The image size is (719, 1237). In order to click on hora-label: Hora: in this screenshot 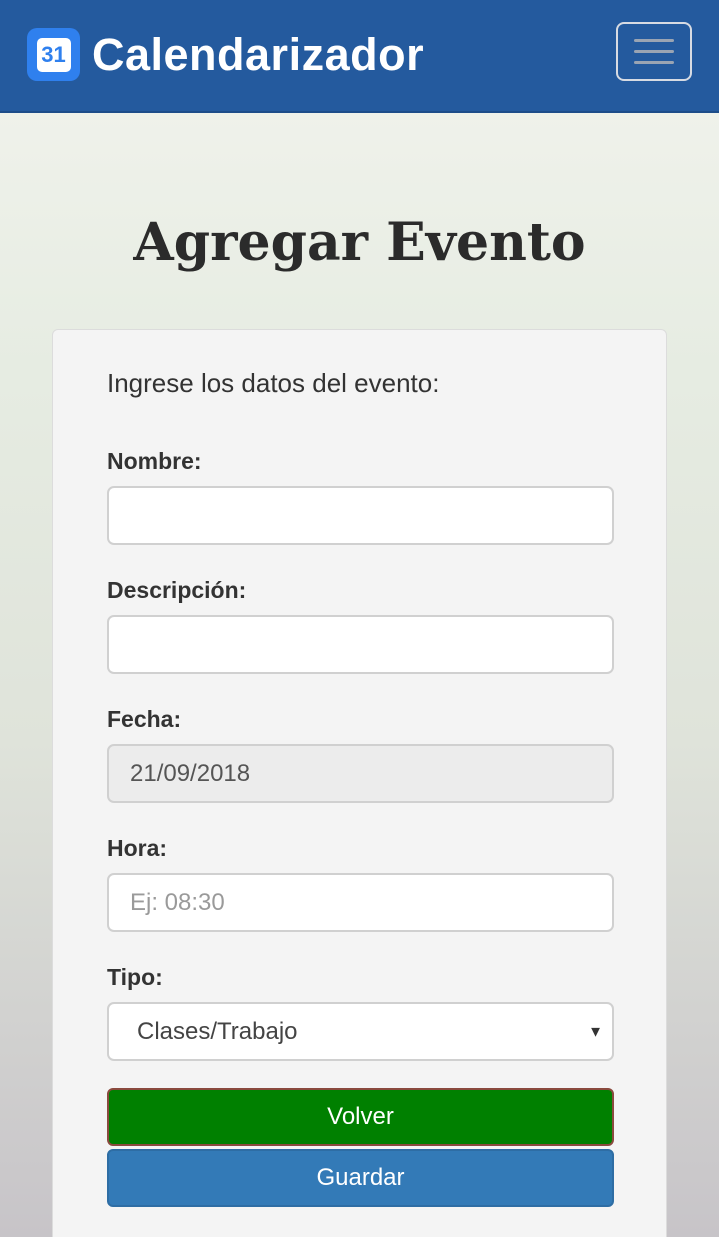, I will do `click(137, 848)`.